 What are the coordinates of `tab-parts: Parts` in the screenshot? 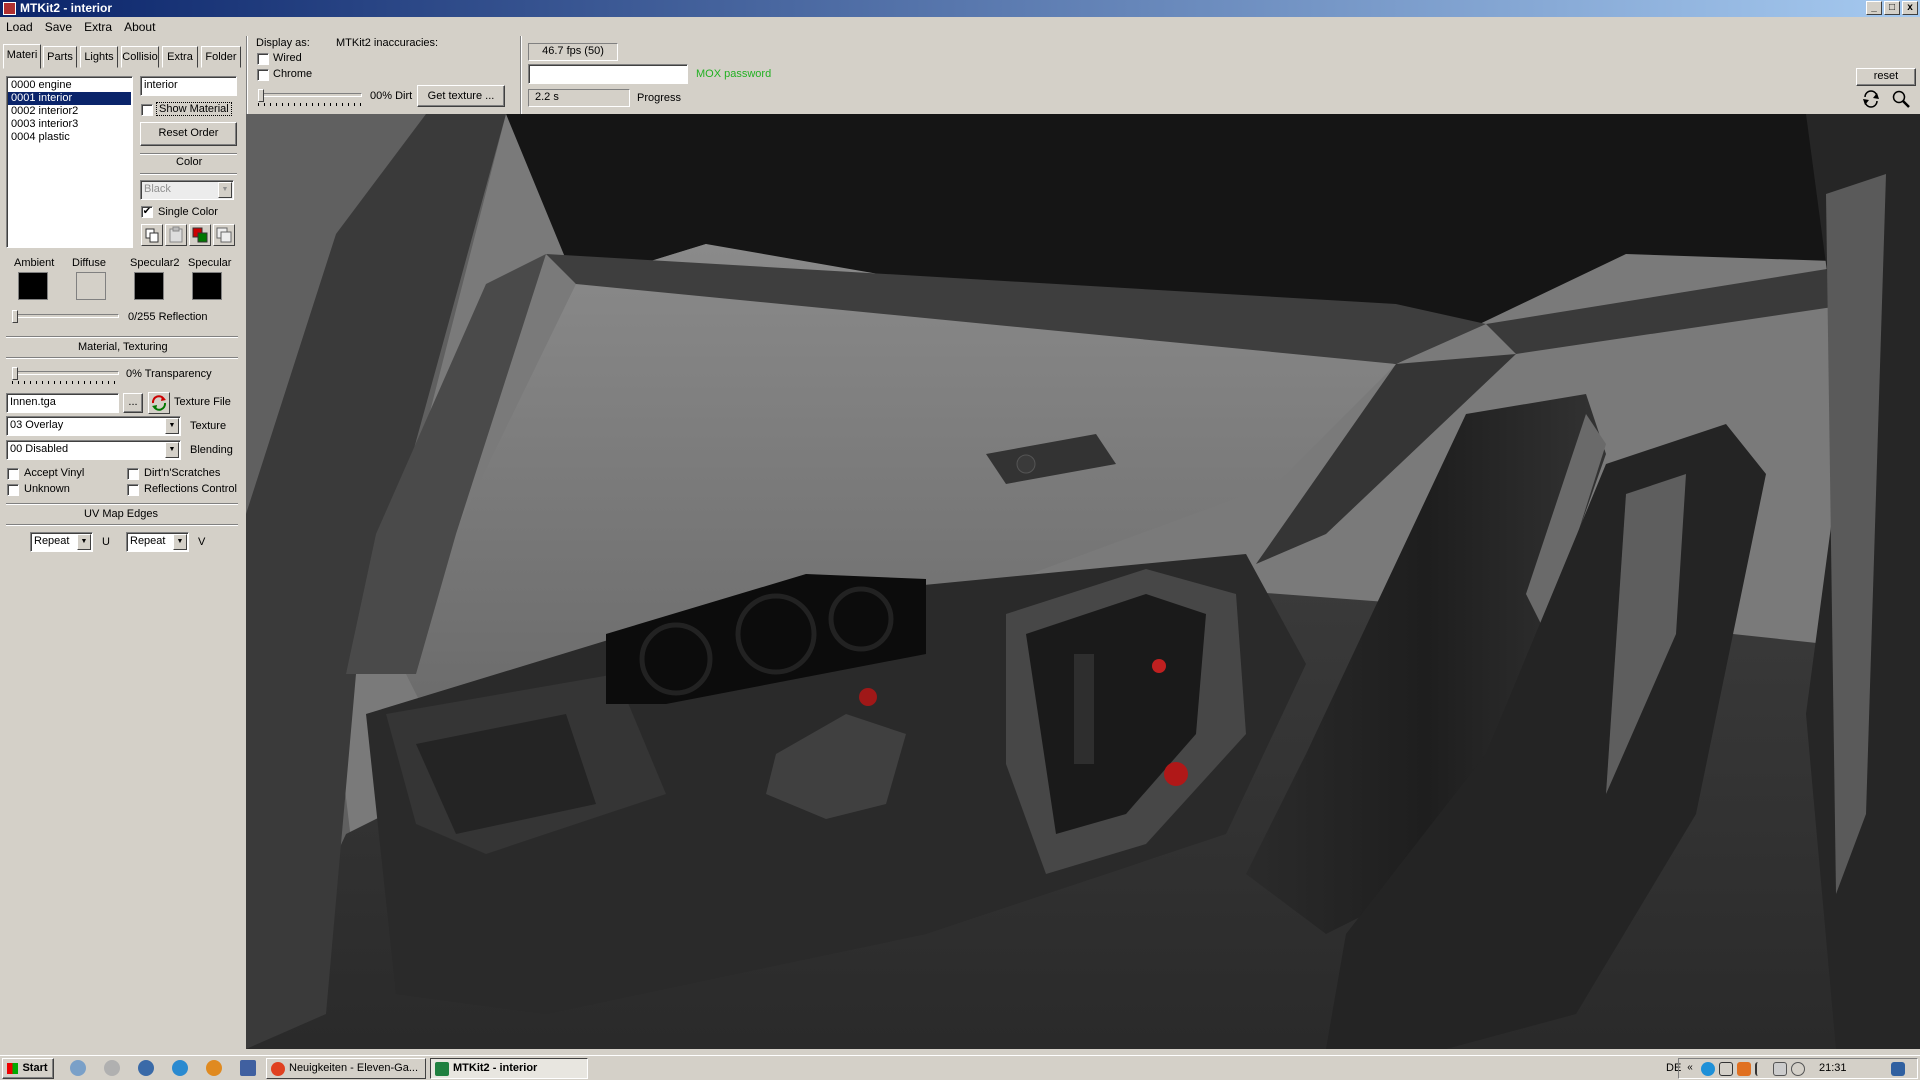 It's located at (60, 57).